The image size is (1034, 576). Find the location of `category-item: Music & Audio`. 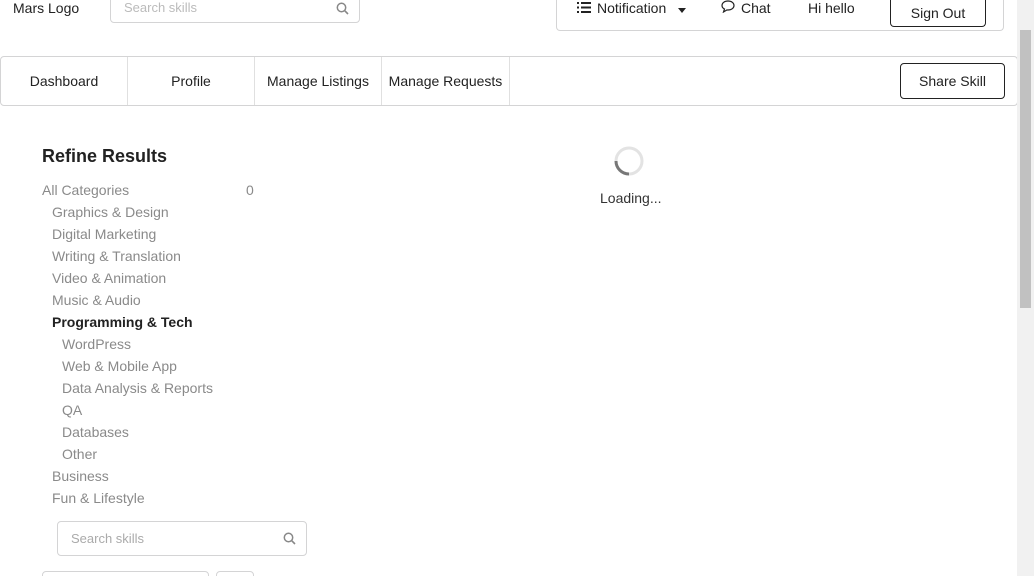

category-item: Music & Audio is located at coordinates (96, 300).